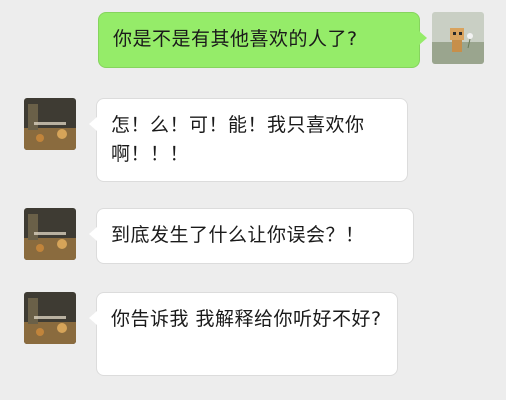 The image size is (506, 400). What do you see at coordinates (235, 39) in the screenshot?
I see `message-text: 你是不是有其他喜欢的人了?` at bounding box center [235, 39].